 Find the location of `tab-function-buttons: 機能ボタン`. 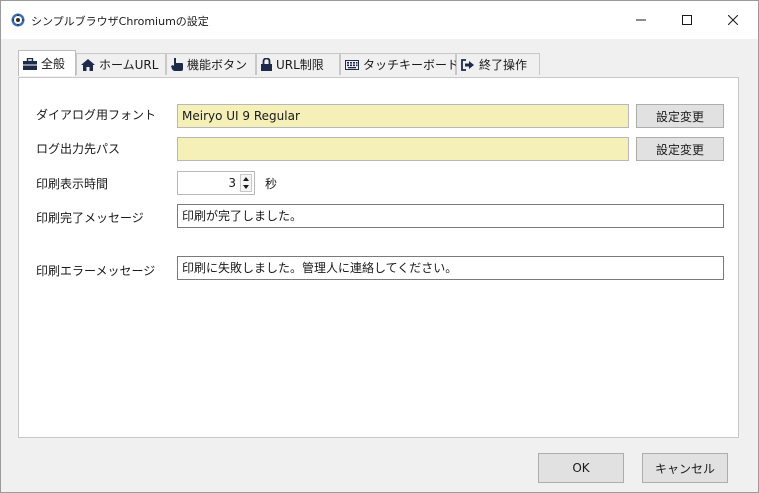

tab-function-buttons: 機能ボタン is located at coordinates (211, 64).